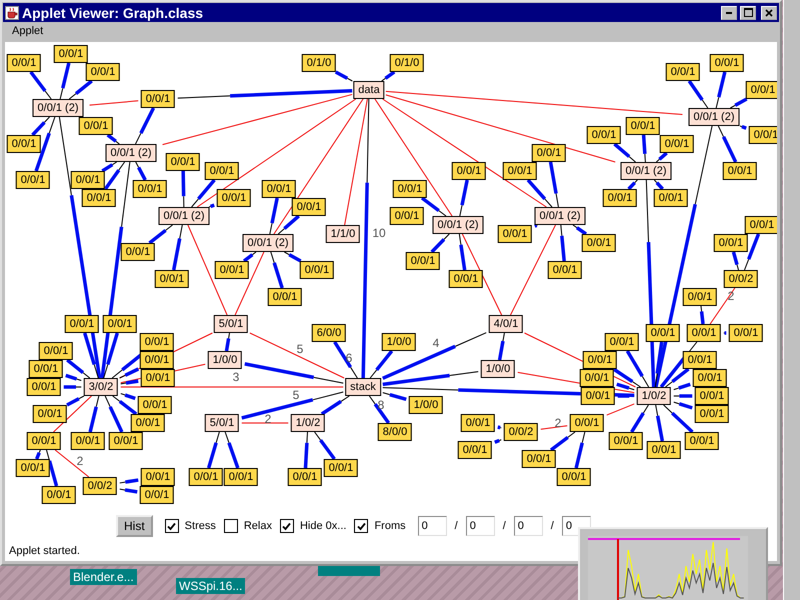 Image resolution: width=800 pixels, height=600 pixels. I want to click on graph-node: 6/0/0, so click(329, 333).